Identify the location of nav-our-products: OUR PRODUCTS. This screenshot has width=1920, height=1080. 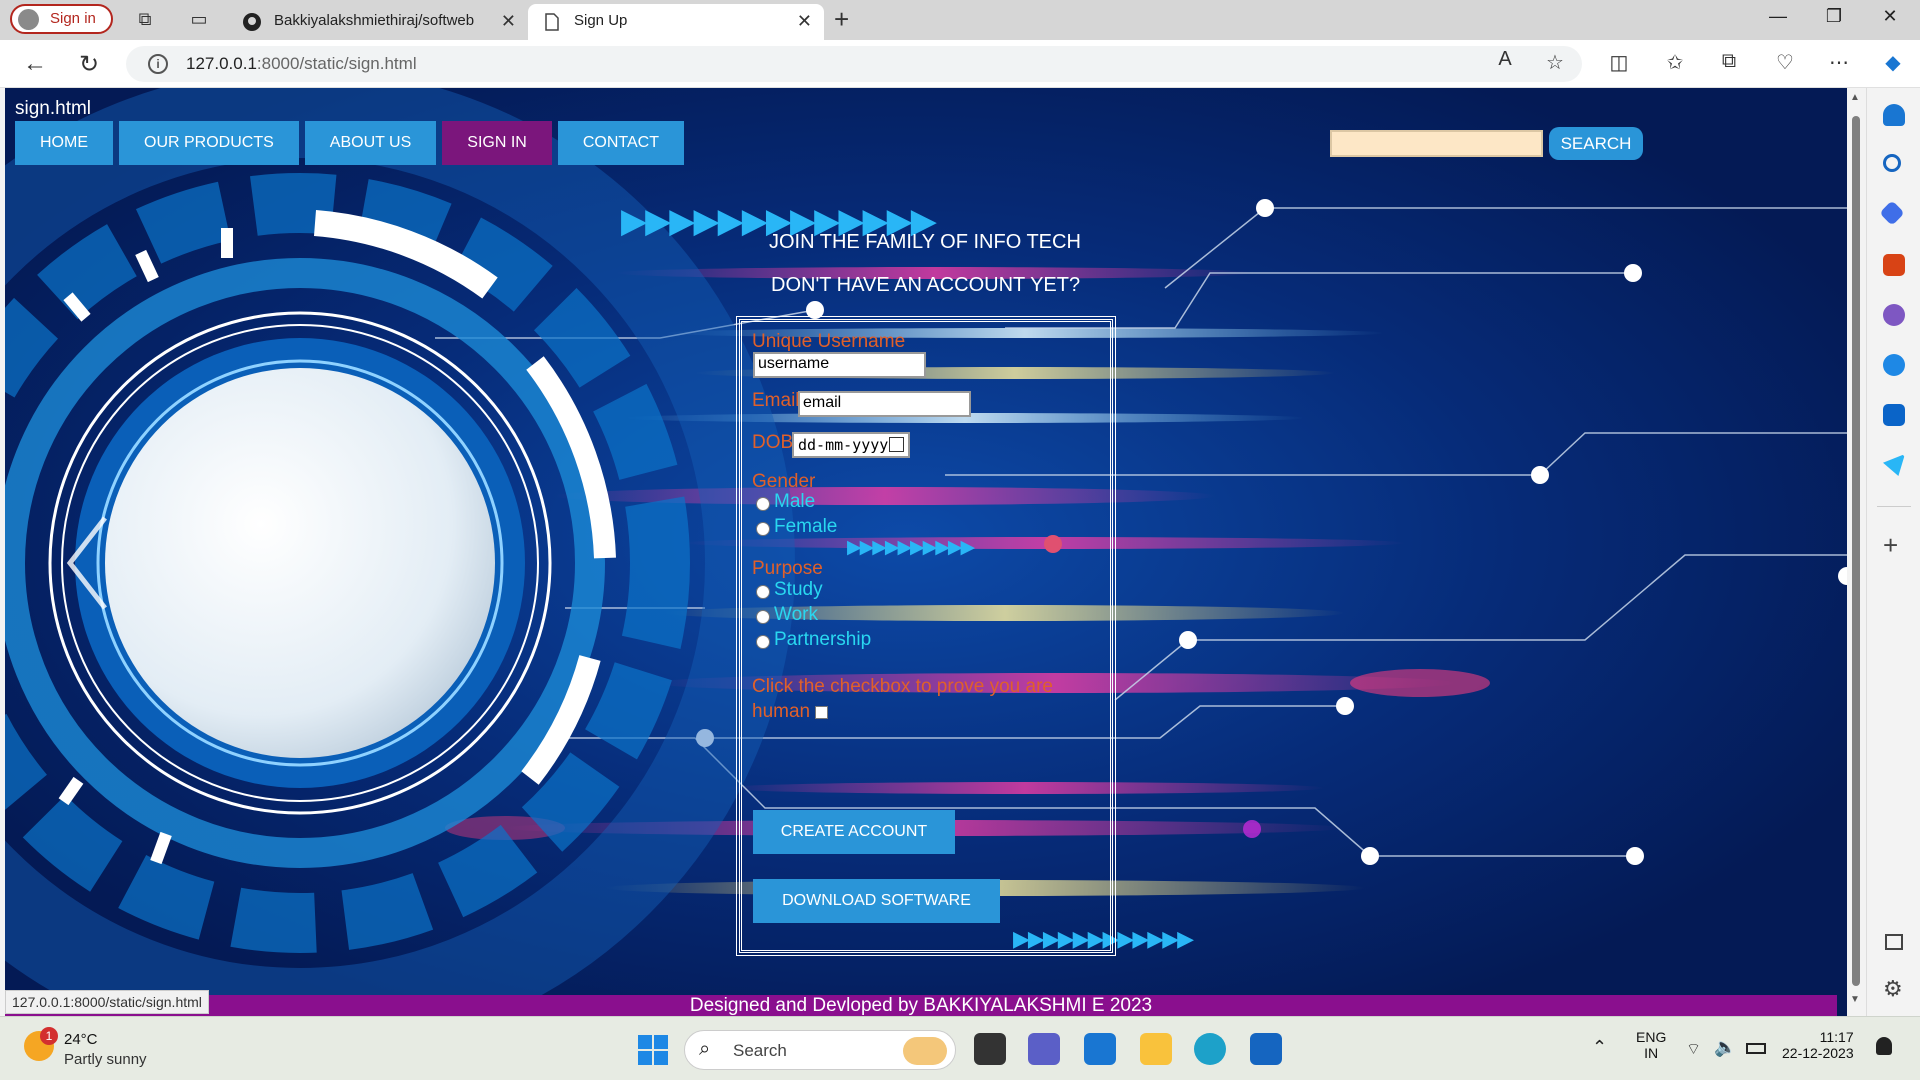
(209, 143).